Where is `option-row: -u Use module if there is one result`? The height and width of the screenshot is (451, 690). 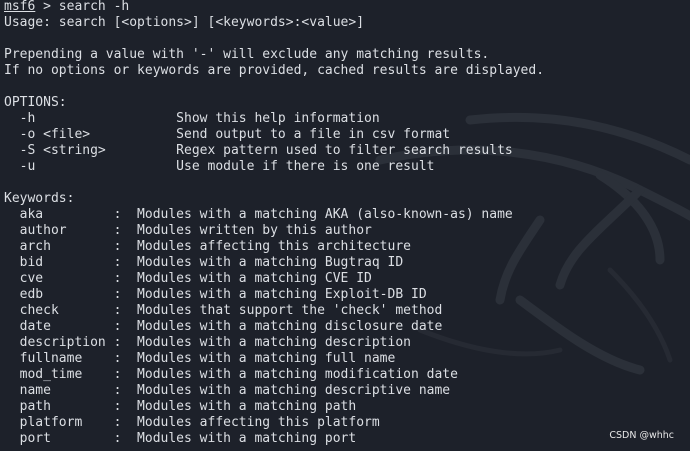 option-row: -u Use module if there is one result is located at coordinates (219, 166).